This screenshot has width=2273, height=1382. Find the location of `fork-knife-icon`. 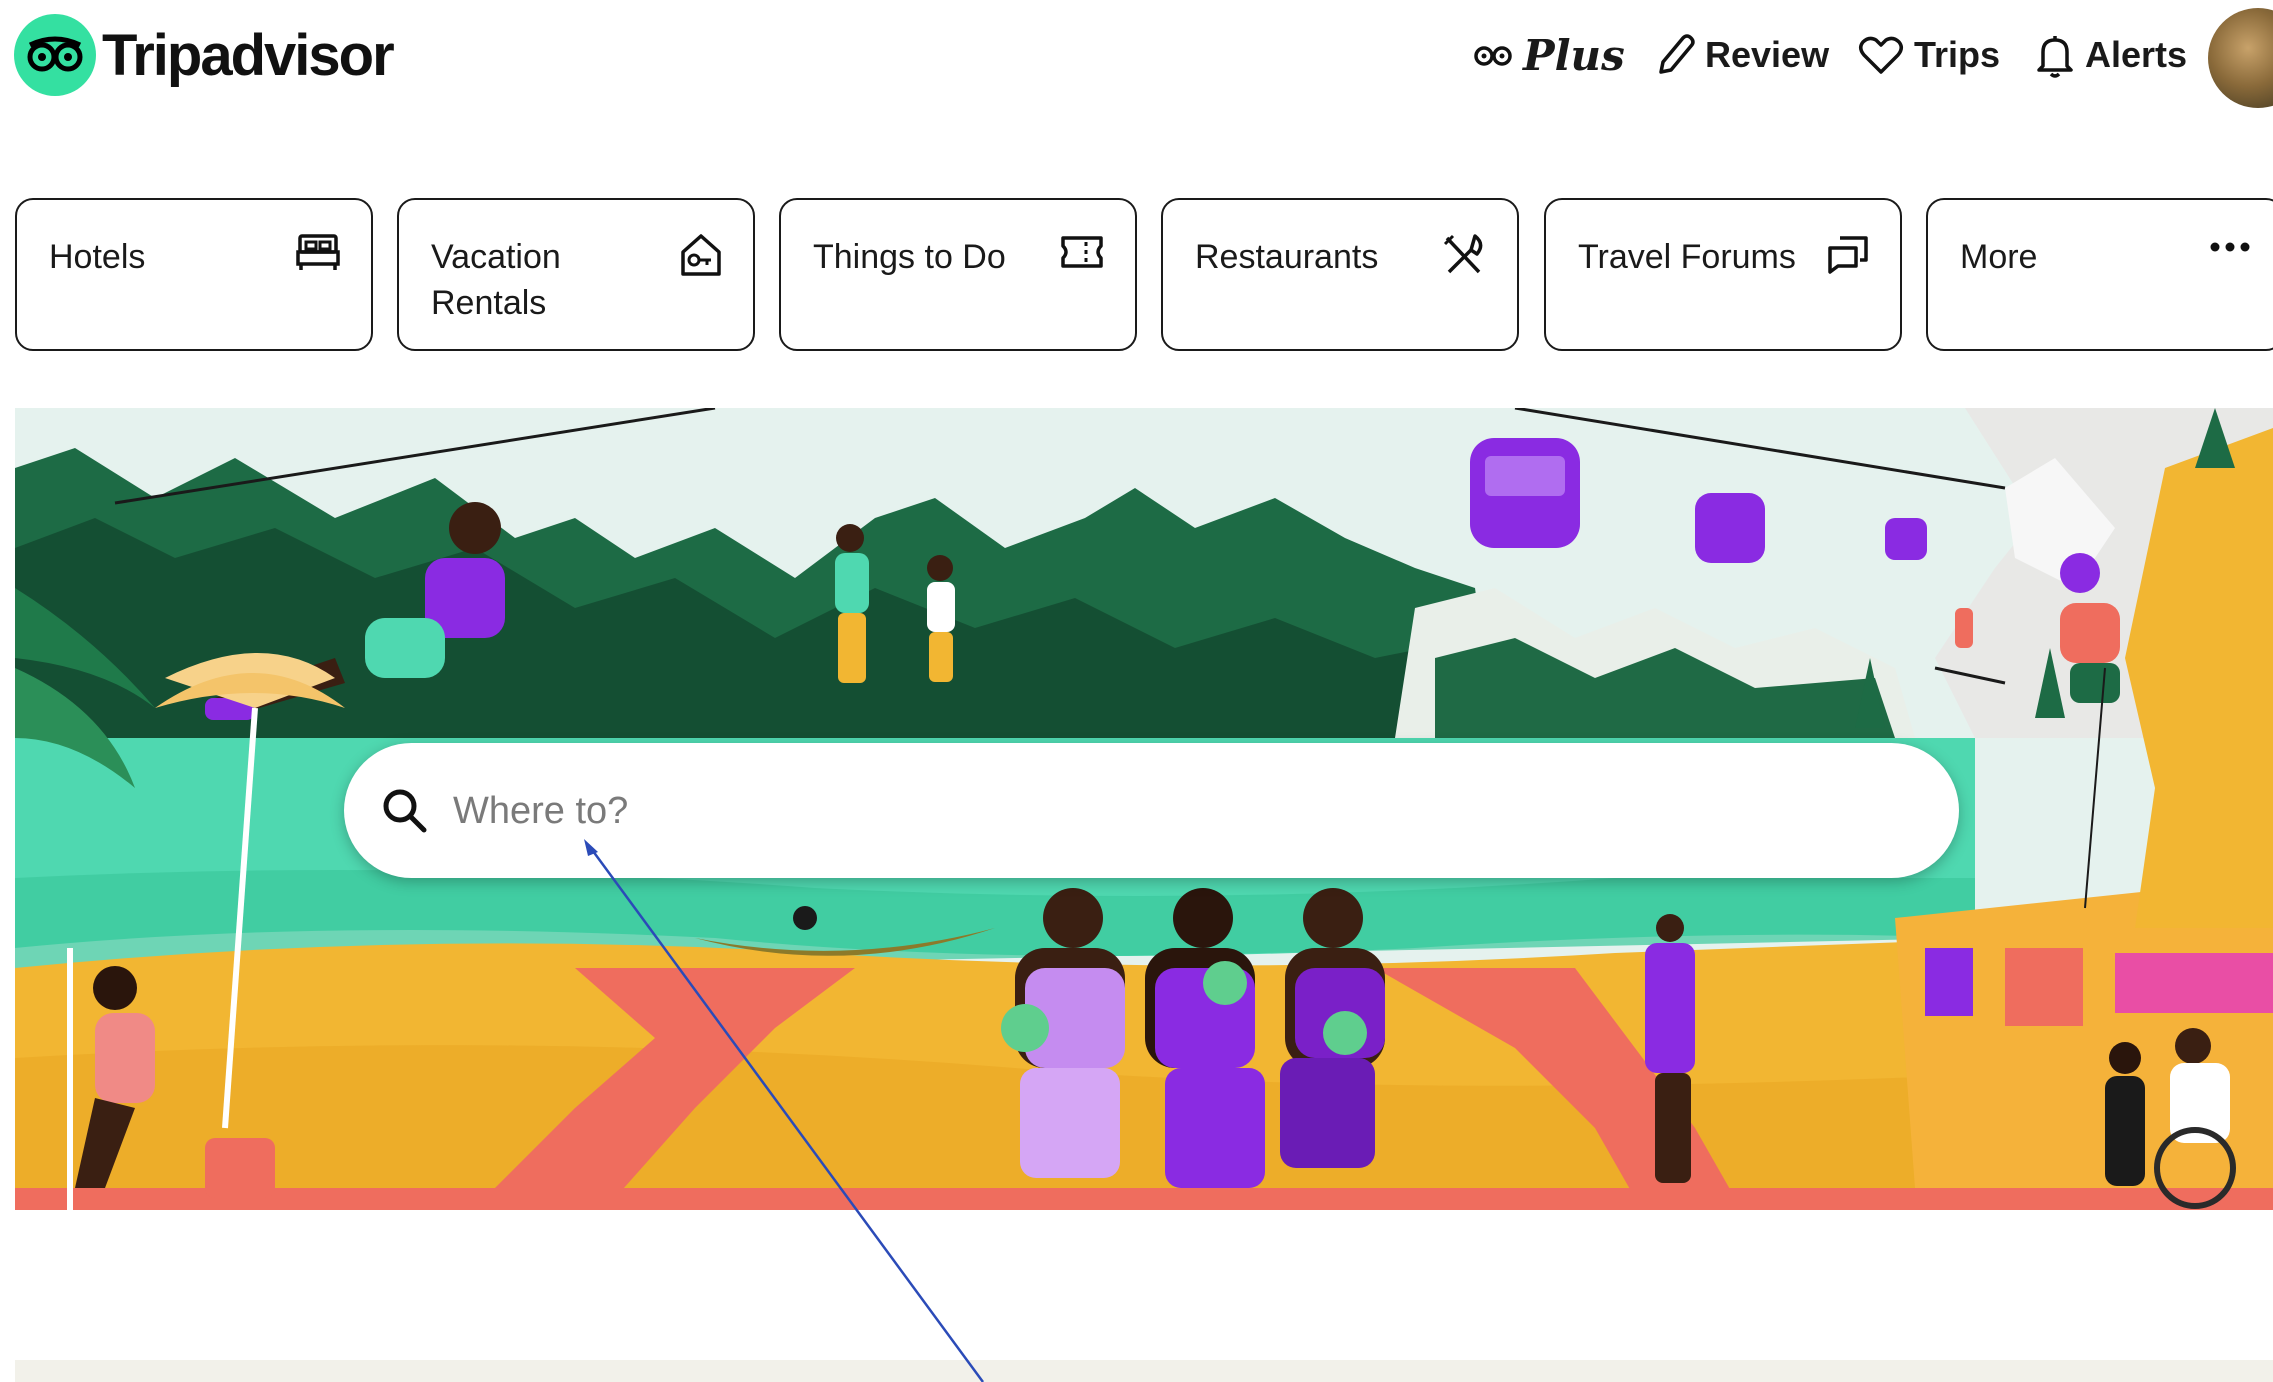

fork-knife-icon is located at coordinates (1464, 257).